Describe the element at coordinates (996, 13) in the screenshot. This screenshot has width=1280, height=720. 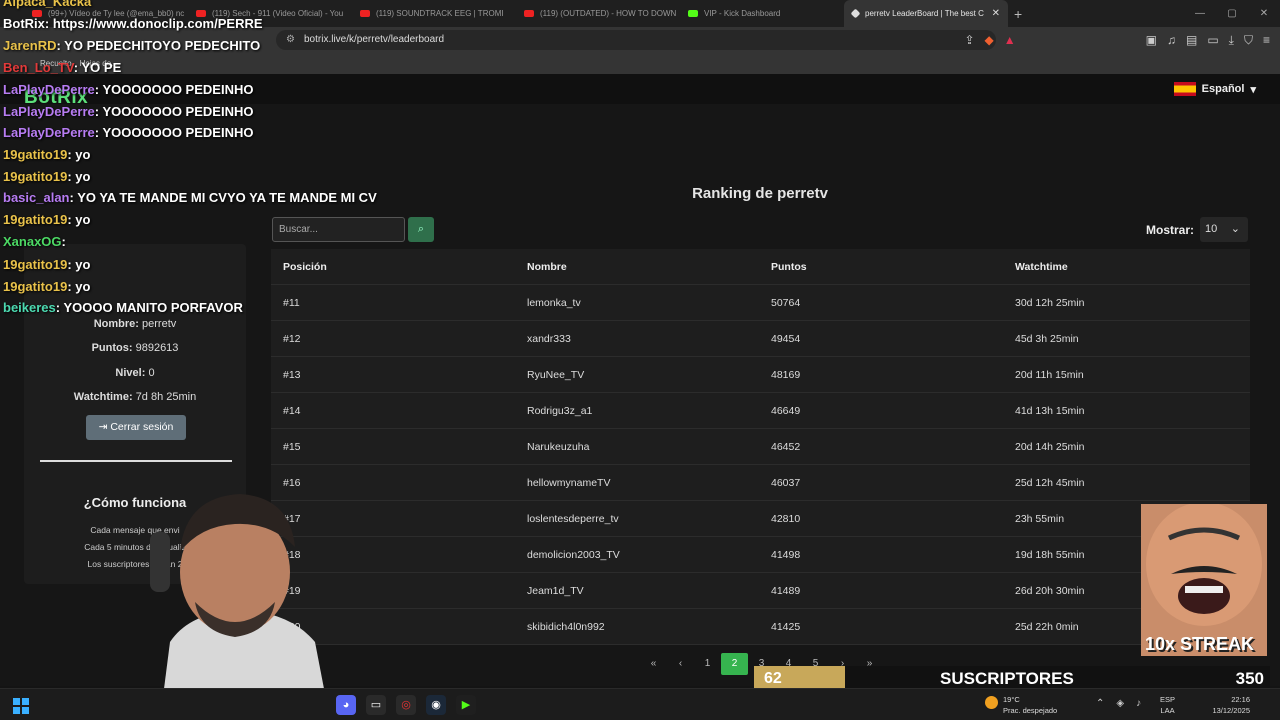
I see `close-tab-icon: ✕` at that location.